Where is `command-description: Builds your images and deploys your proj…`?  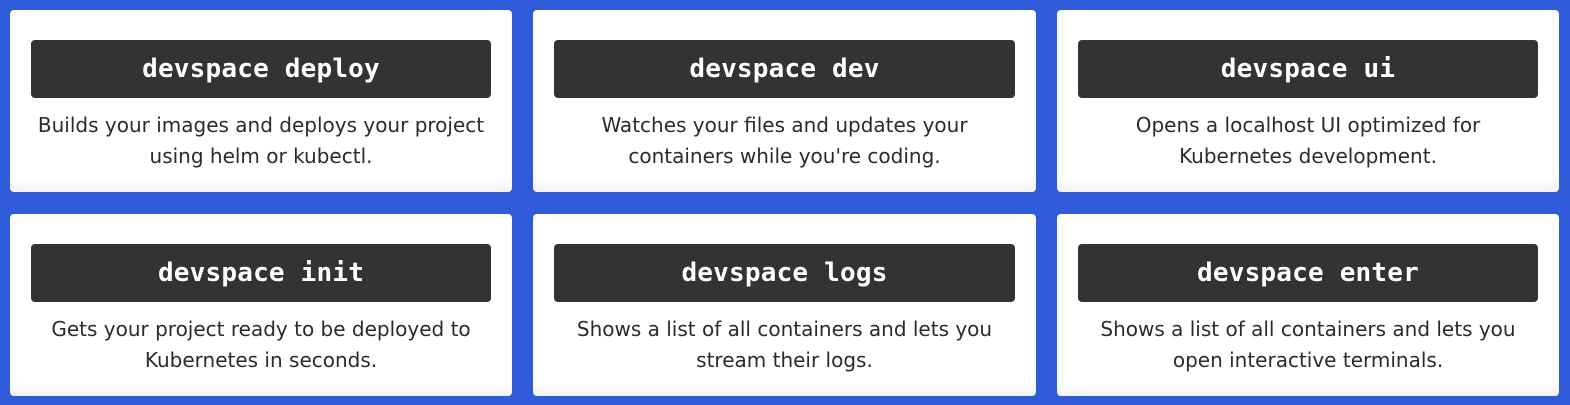
command-description: Builds your images and deploys your proj… is located at coordinates (261, 140).